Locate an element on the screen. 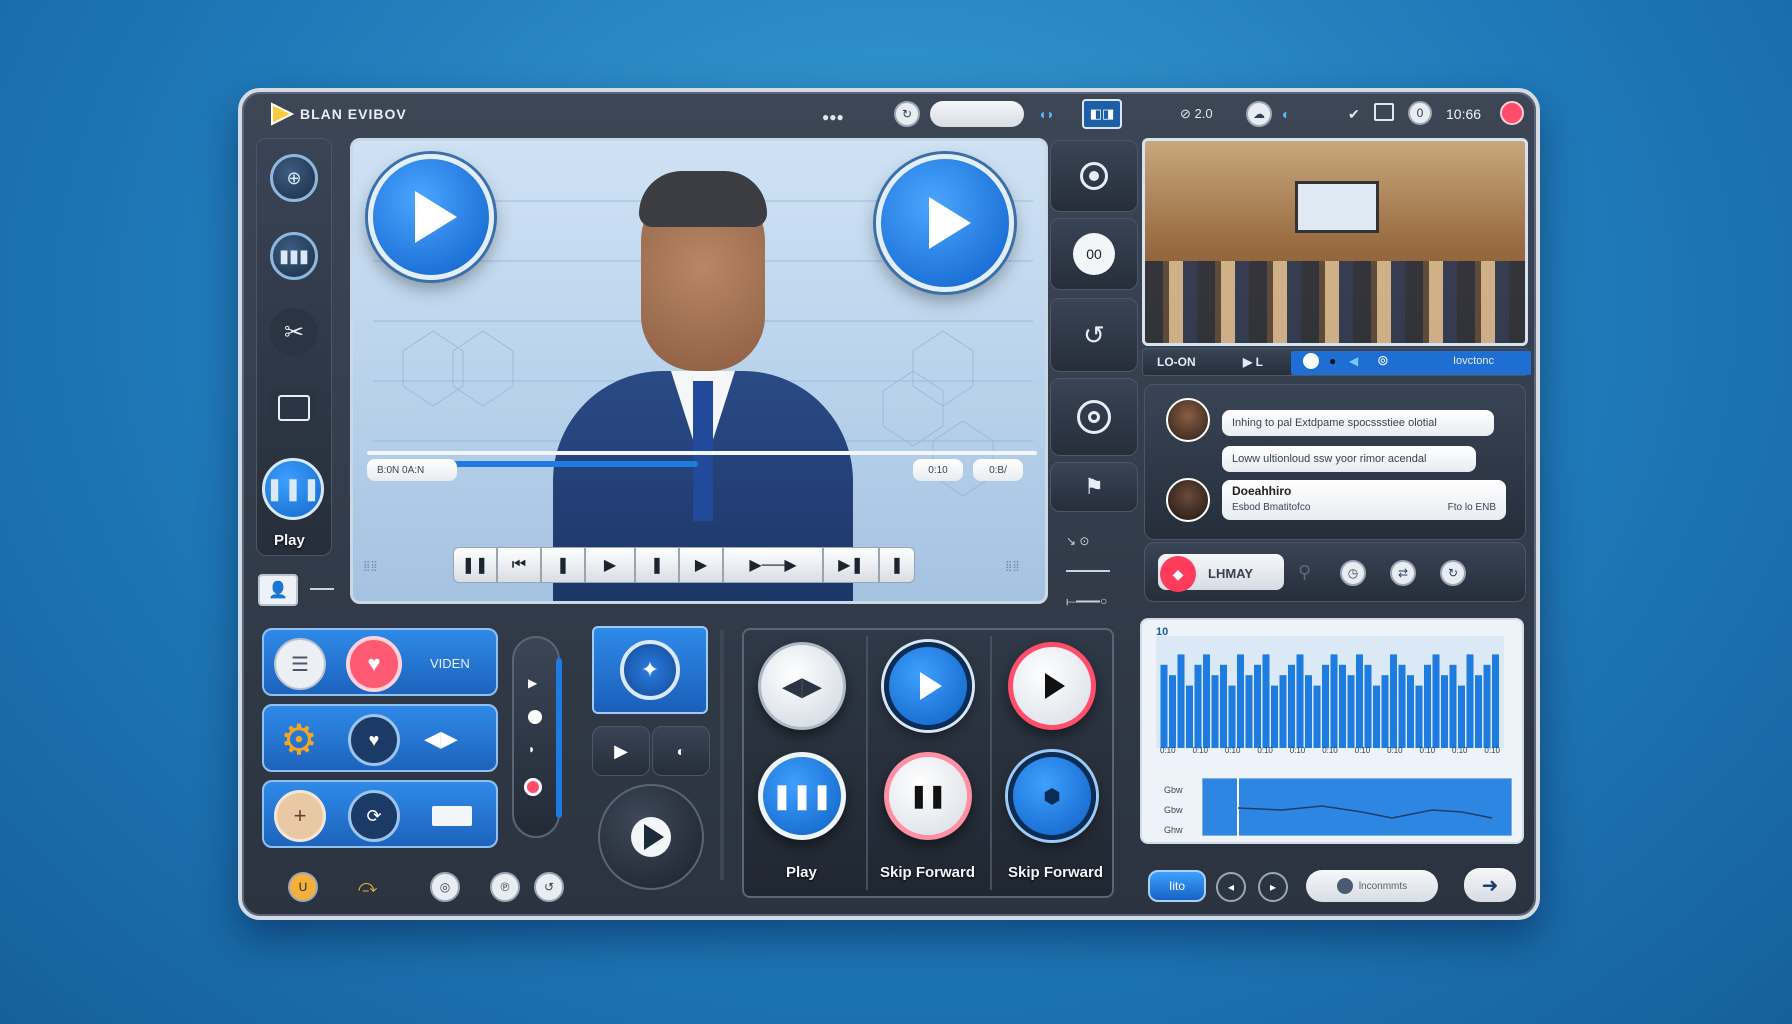 The image size is (1792, 1024). forward-arrow-button: ➜ is located at coordinates (1490, 885).